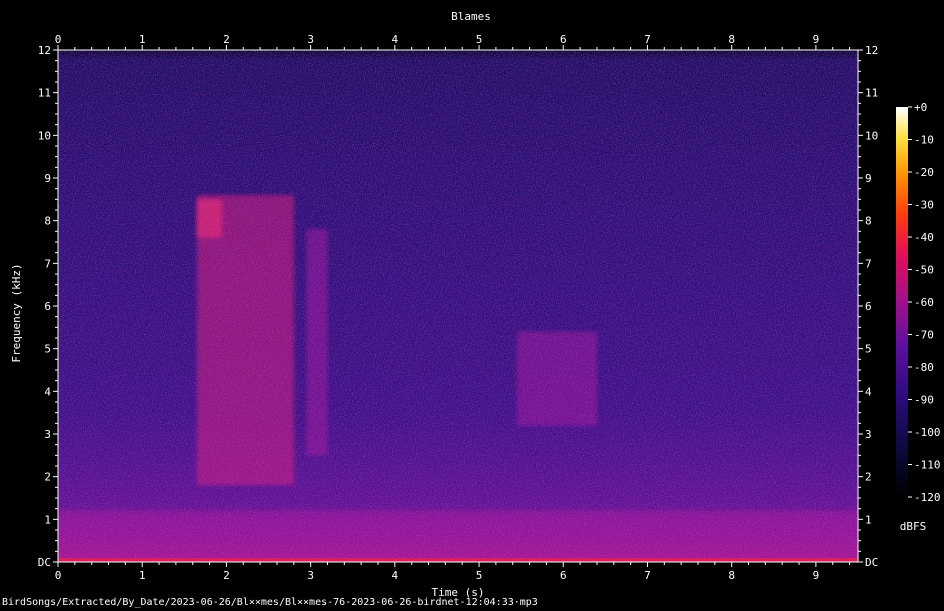  I want to click on y-tick-label-left: 3, so click(47, 434).